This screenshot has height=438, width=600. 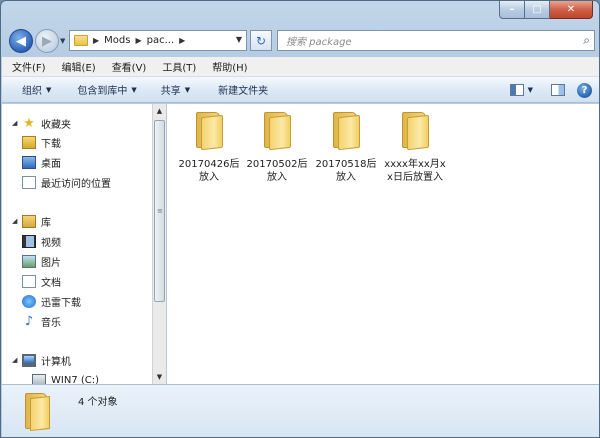 I want to click on nav-item-desktop: 桌面, so click(x=41, y=162).